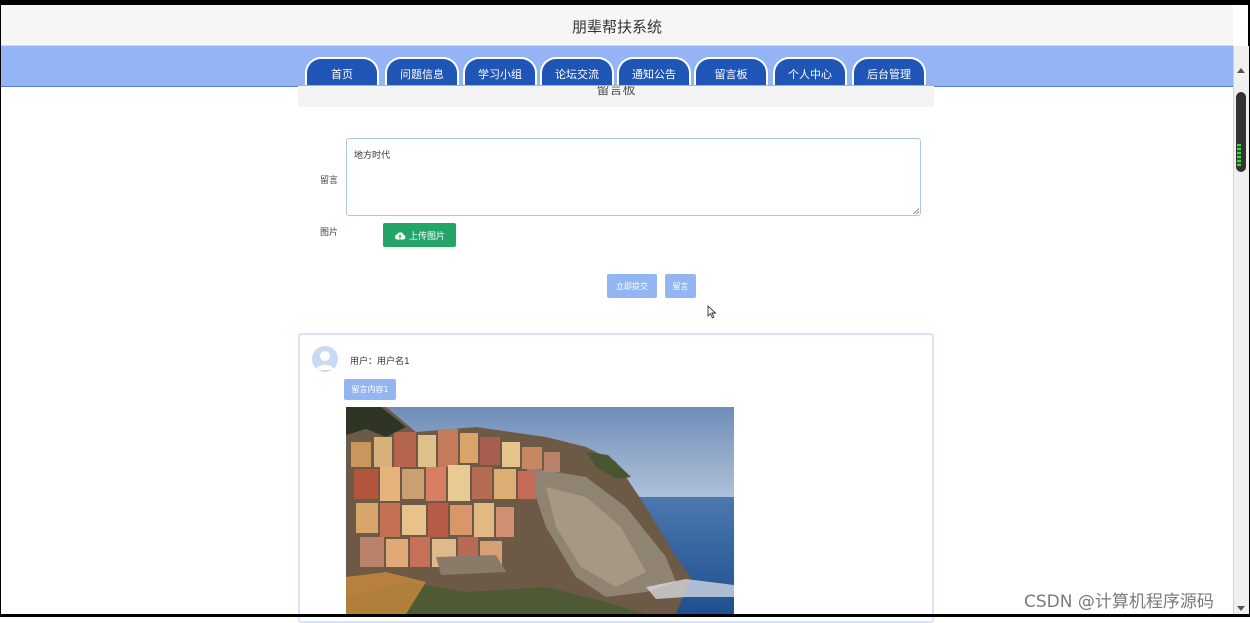 This screenshot has width=1250, height=623. What do you see at coordinates (633, 177) in the screenshot?
I see `message-textarea: 地方时代` at bounding box center [633, 177].